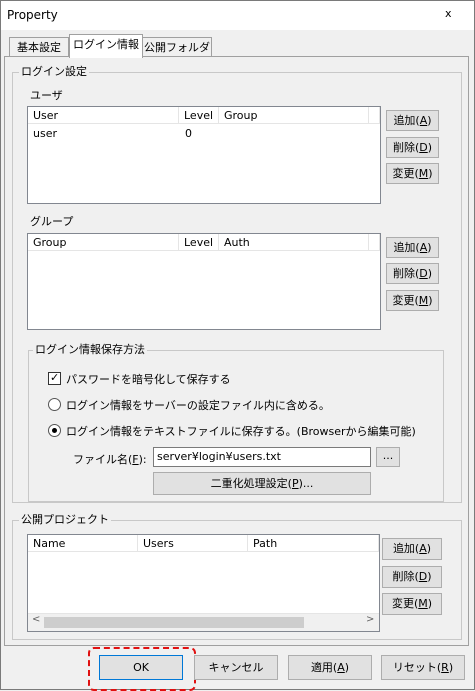 The image size is (475, 691). I want to click on radio-server-config-label: ログイン情報をサーバーの設定ファイル内に含める。, so click(198, 405).